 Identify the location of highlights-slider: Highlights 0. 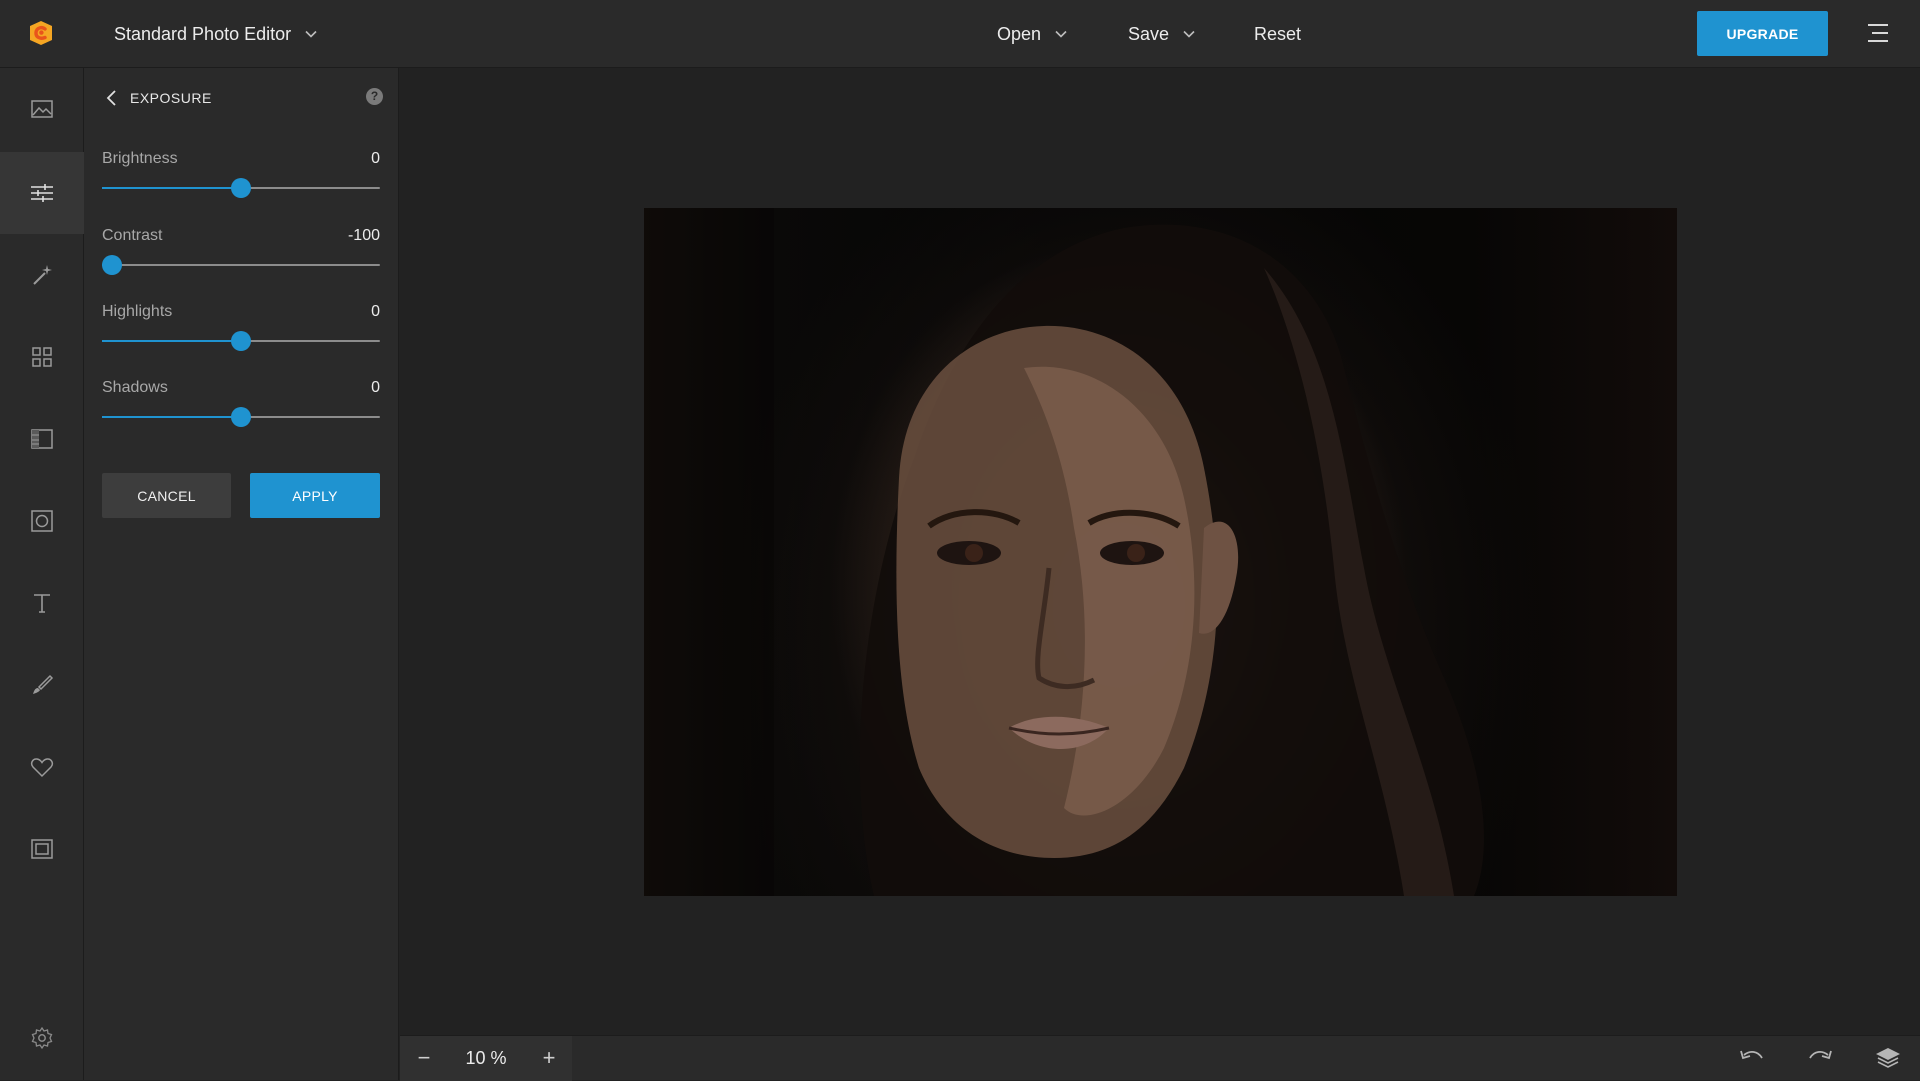
(241, 328).